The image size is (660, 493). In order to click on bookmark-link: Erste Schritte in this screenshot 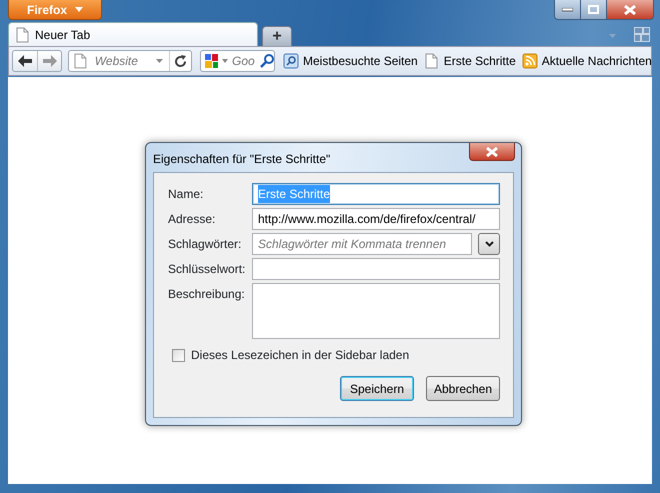, I will do `click(470, 61)`.